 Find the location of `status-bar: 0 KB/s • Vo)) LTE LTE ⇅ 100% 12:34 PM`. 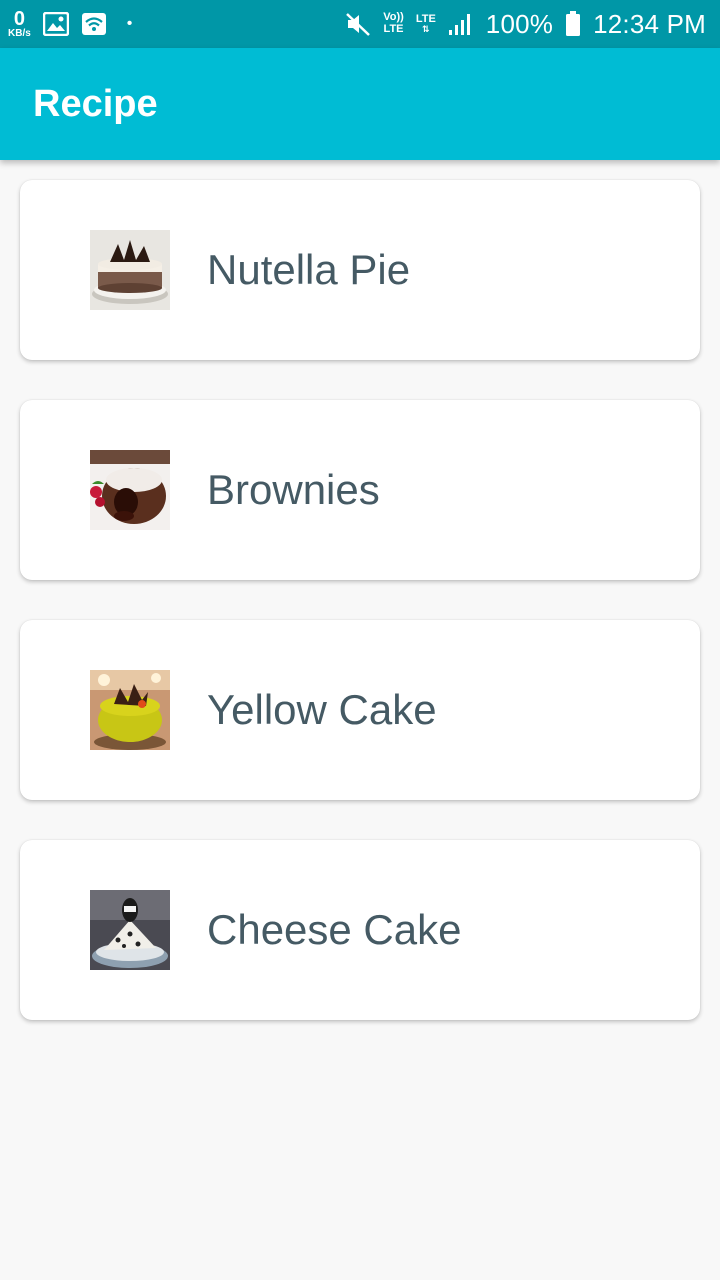

status-bar: 0 KB/s • Vo)) LTE LTE ⇅ 100% 12:34 PM is located at coordinates (360, 24).